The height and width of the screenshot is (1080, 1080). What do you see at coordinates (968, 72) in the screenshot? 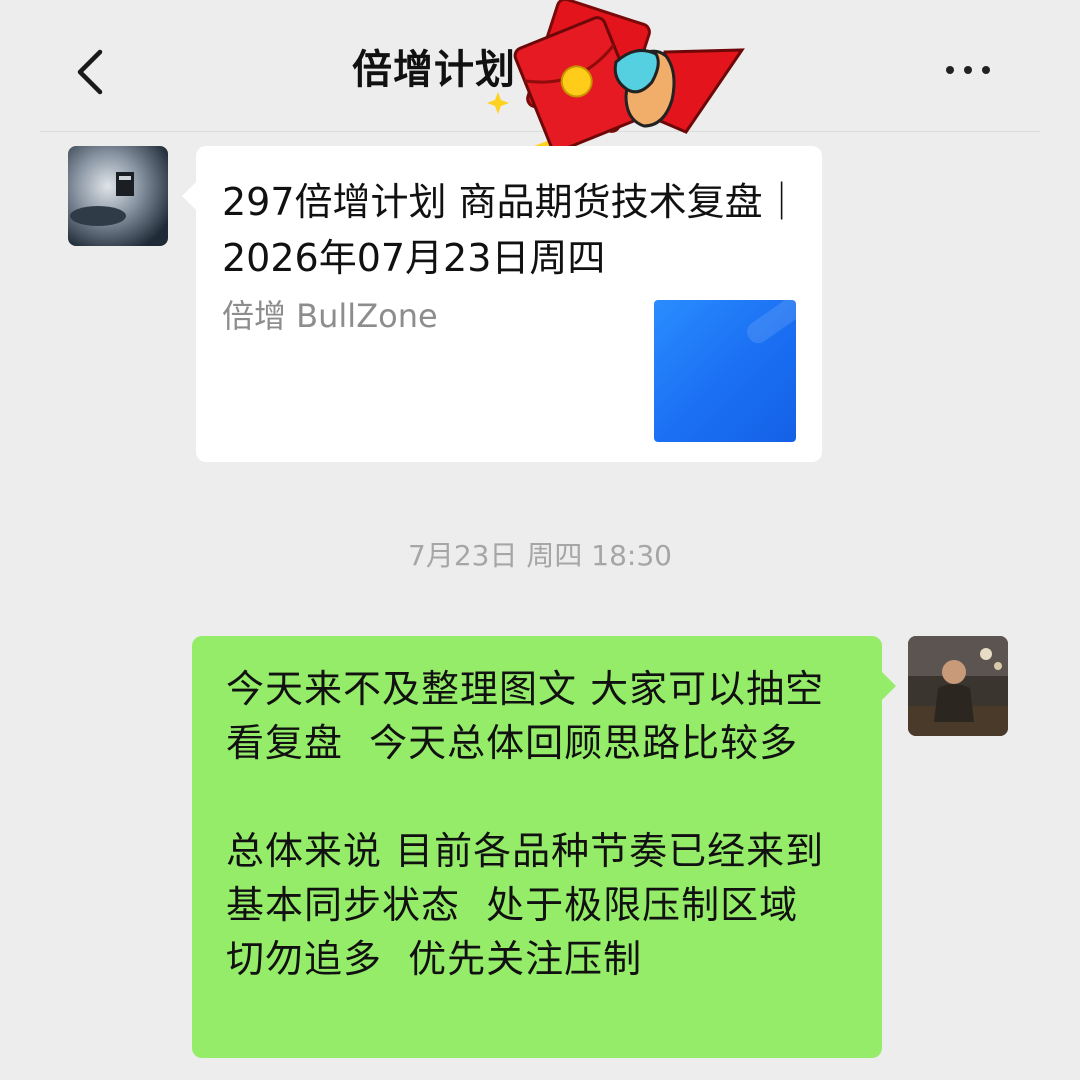
I see `more-button` at bounding box center [968, 72].